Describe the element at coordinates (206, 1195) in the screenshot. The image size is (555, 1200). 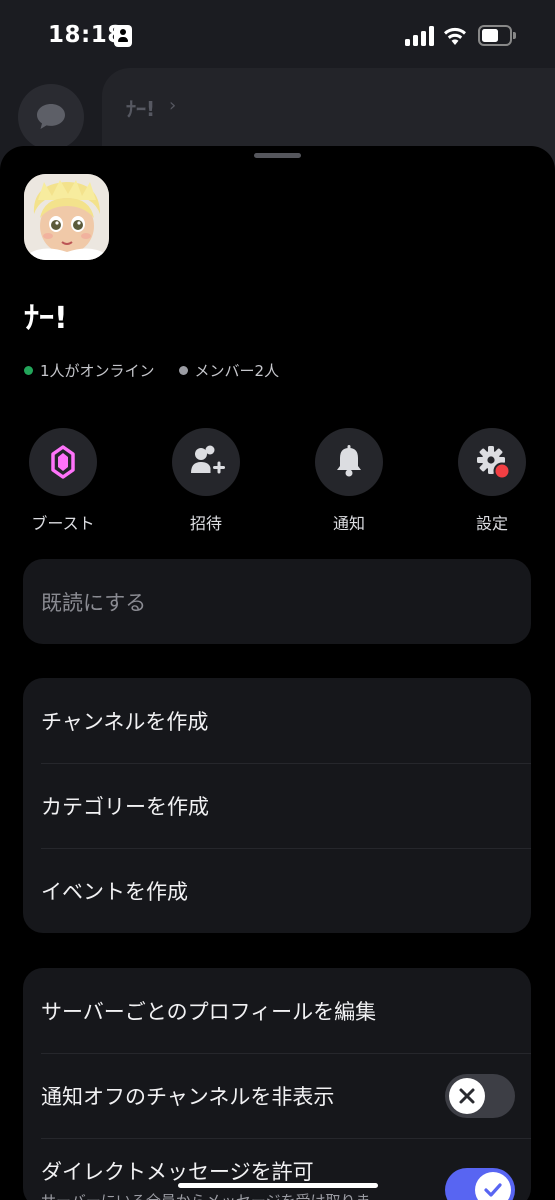
I see `allow-dm-description: サーバーにいる全員からメッセージを受け取りま` at that location.